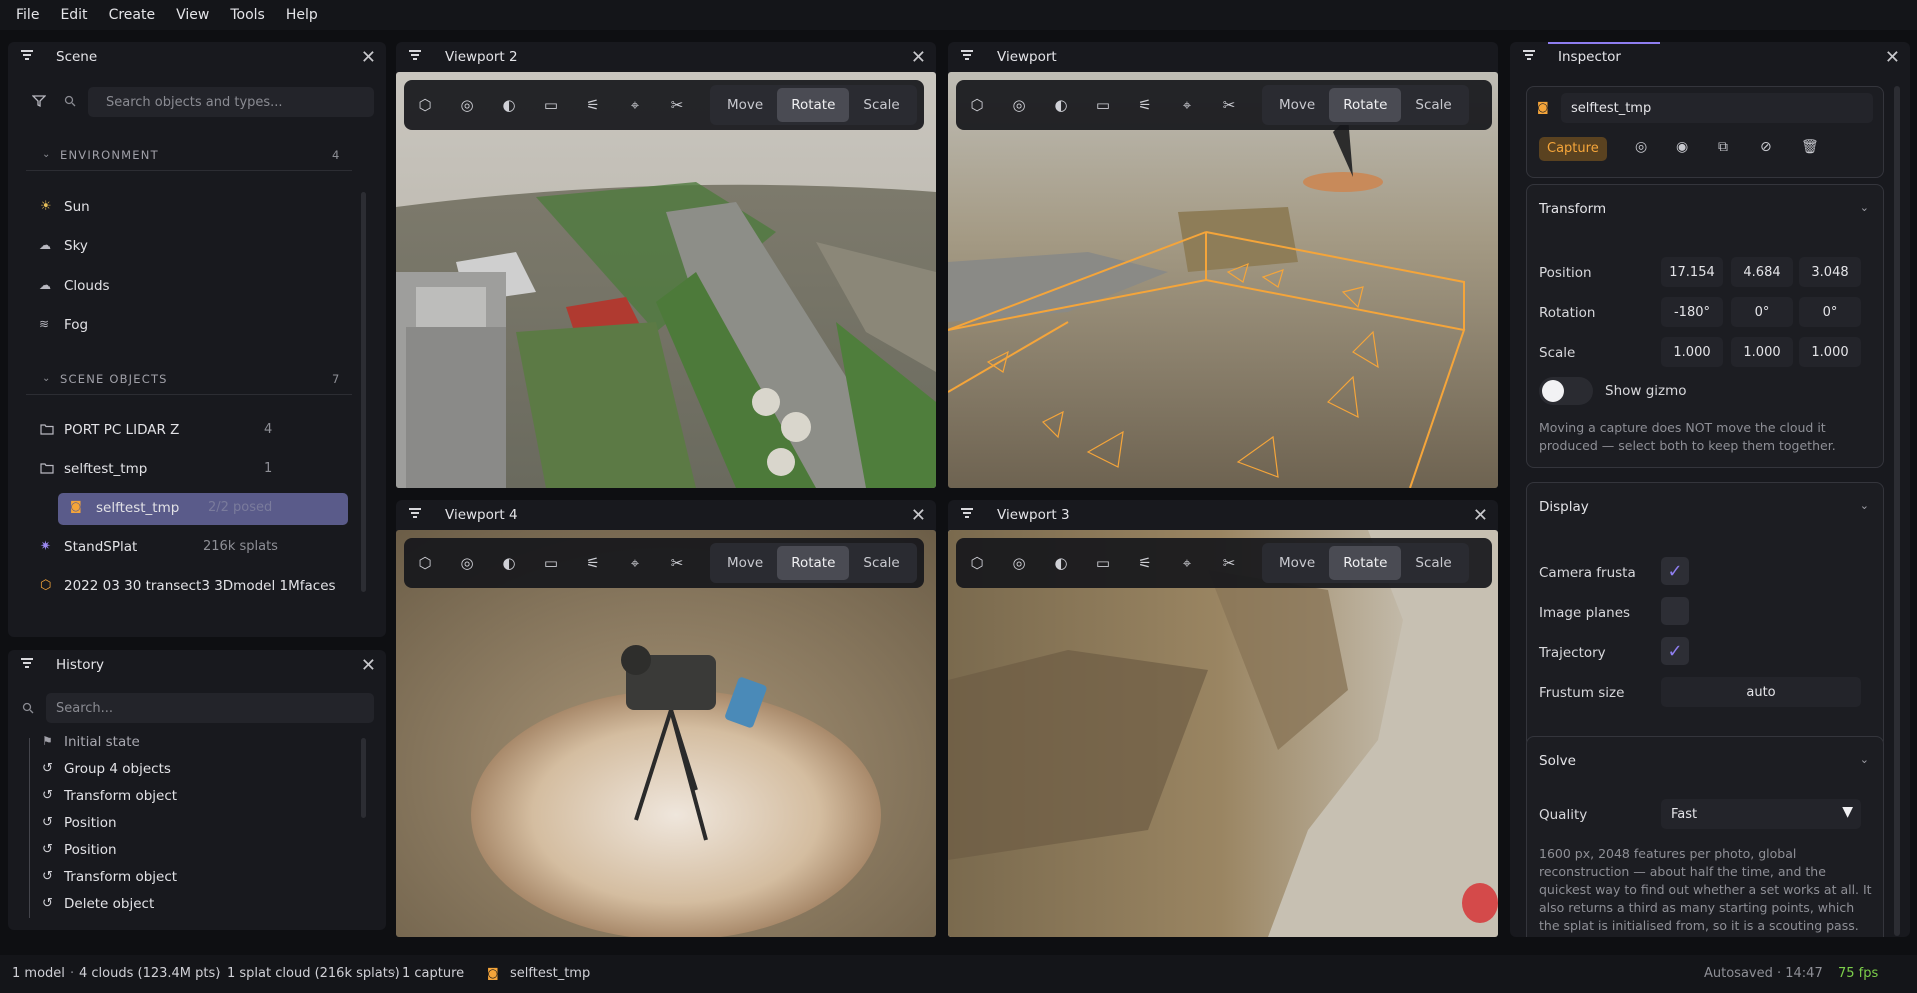 The image size is (1917, 993). What do you see at coordinates (1564, 507) in the screenshot?
I see `display-header: Display` at bounding box center [1564, 507].